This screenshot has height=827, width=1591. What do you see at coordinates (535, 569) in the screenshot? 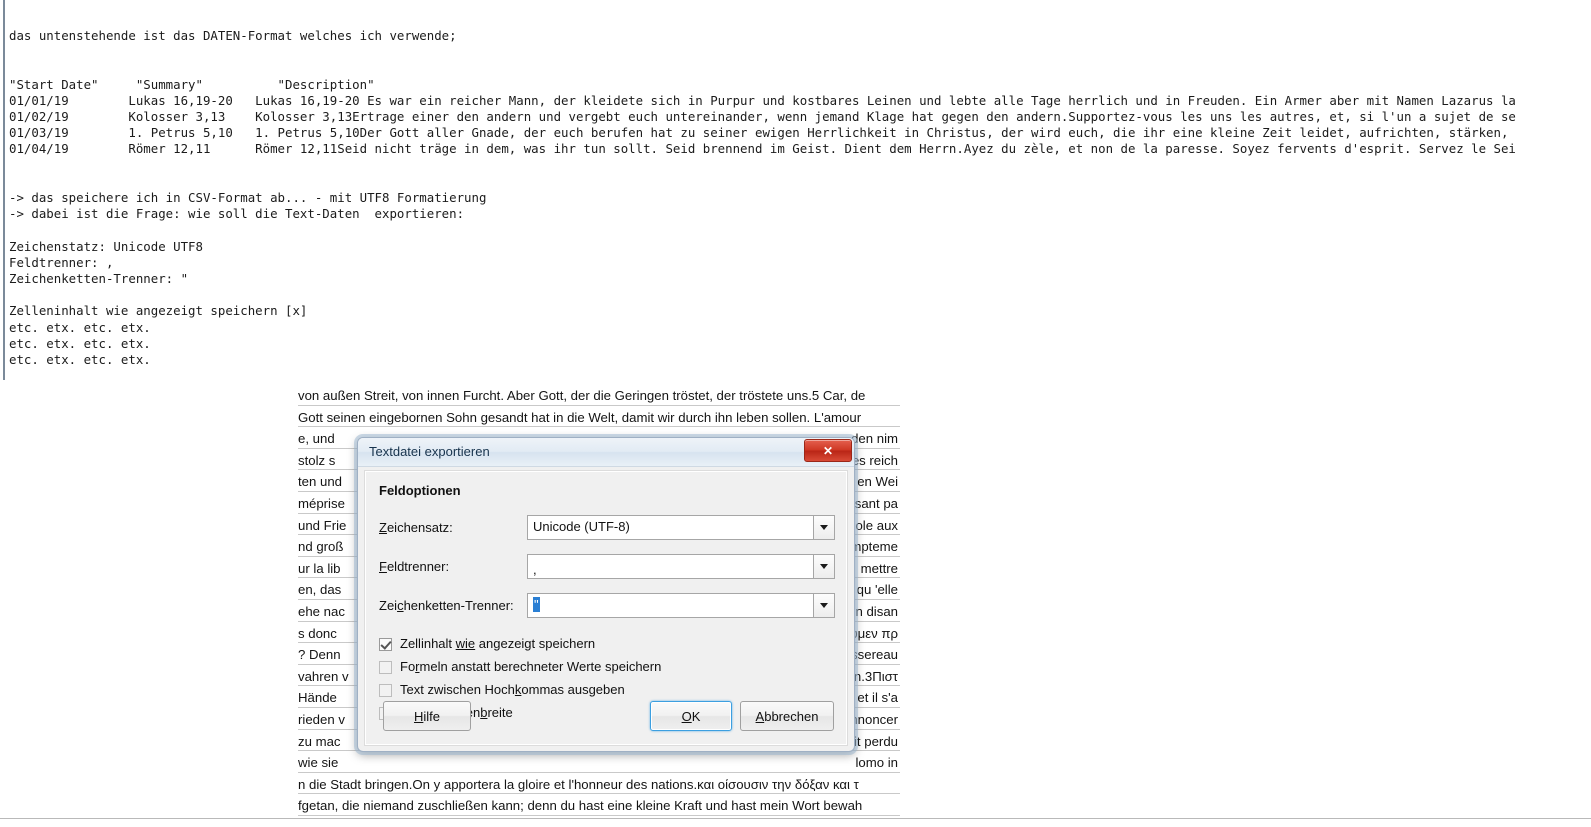
I see `field-combobox-value: ,` at bounding box center [535, 569].